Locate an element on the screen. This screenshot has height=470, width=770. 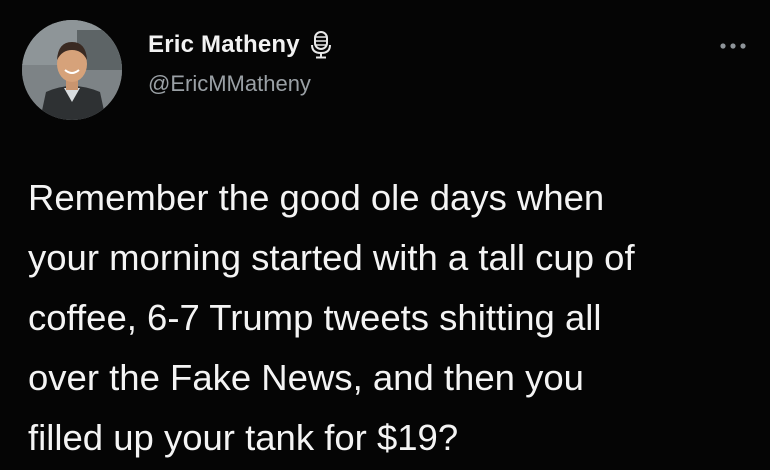
author-handle: @EricMMatheny is located at coordinates (229, 84).